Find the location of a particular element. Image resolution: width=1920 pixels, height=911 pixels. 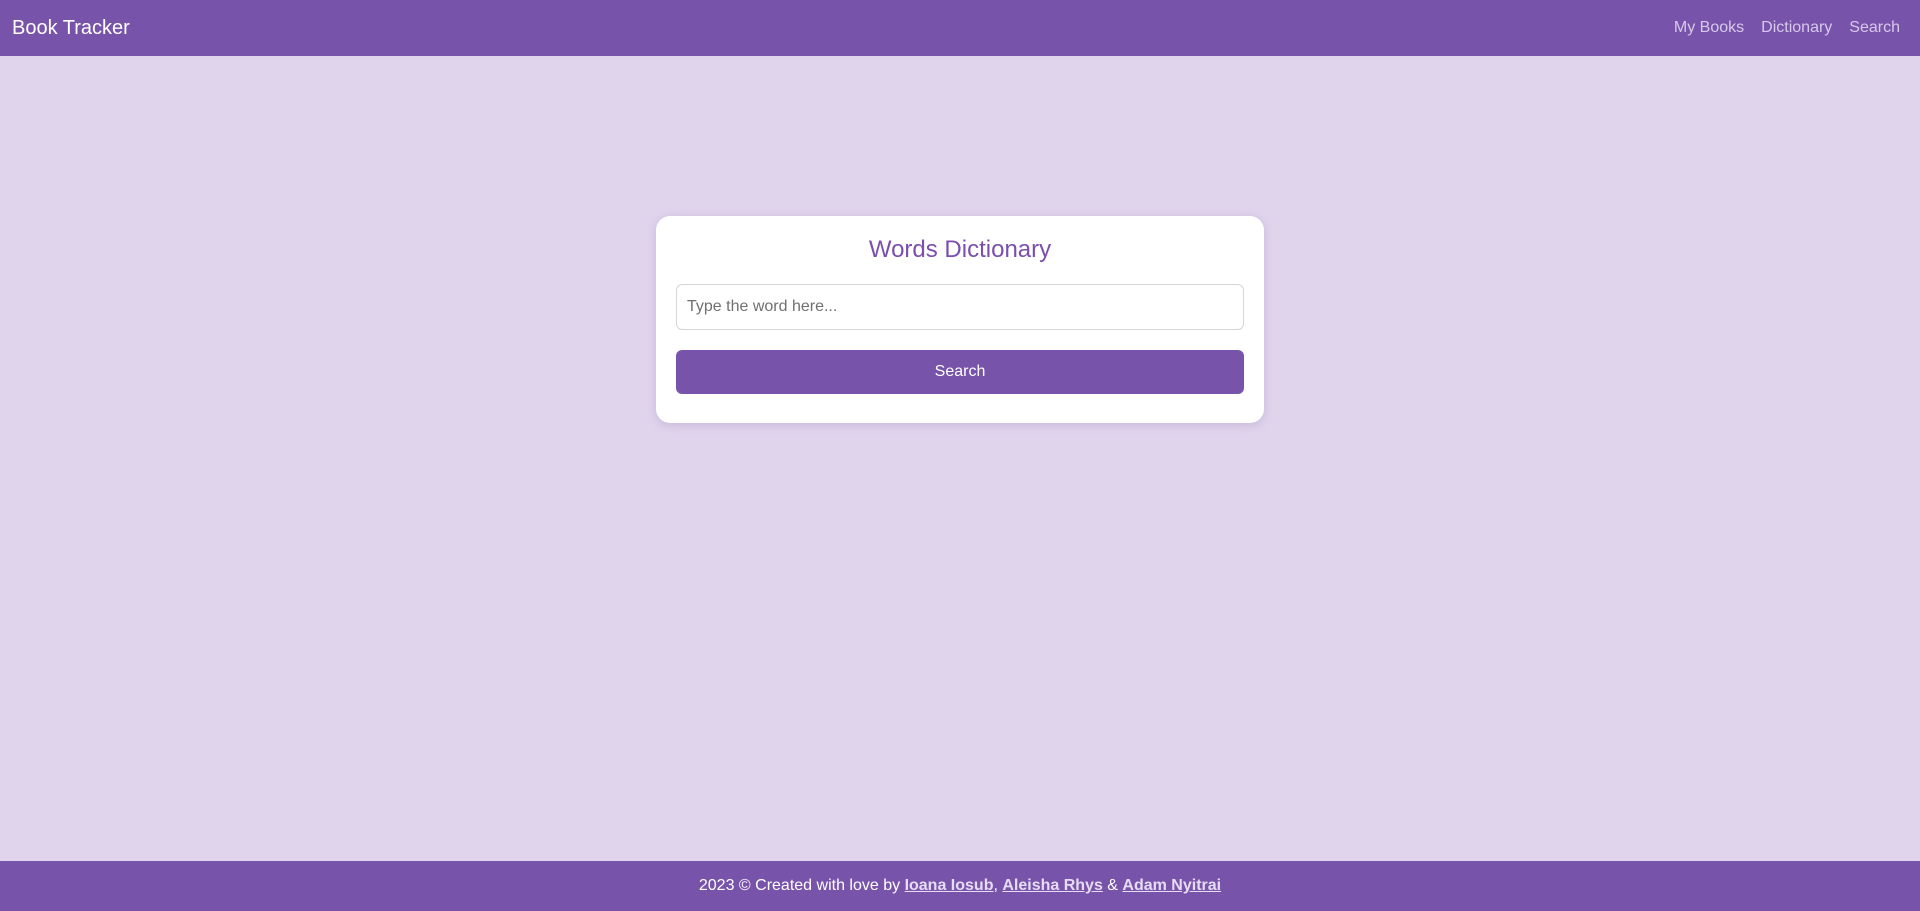

author-link-aleisha-rhys: Aleisha Rhys is located at coordinates (1052, 886).